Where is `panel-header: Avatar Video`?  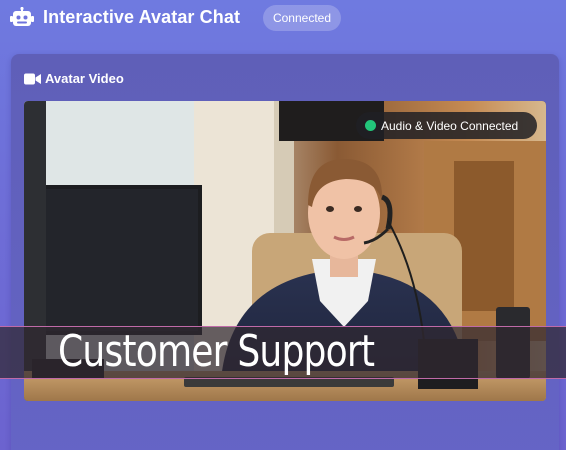
panel-header: Avatar Video is located at coordinates (74, 78).